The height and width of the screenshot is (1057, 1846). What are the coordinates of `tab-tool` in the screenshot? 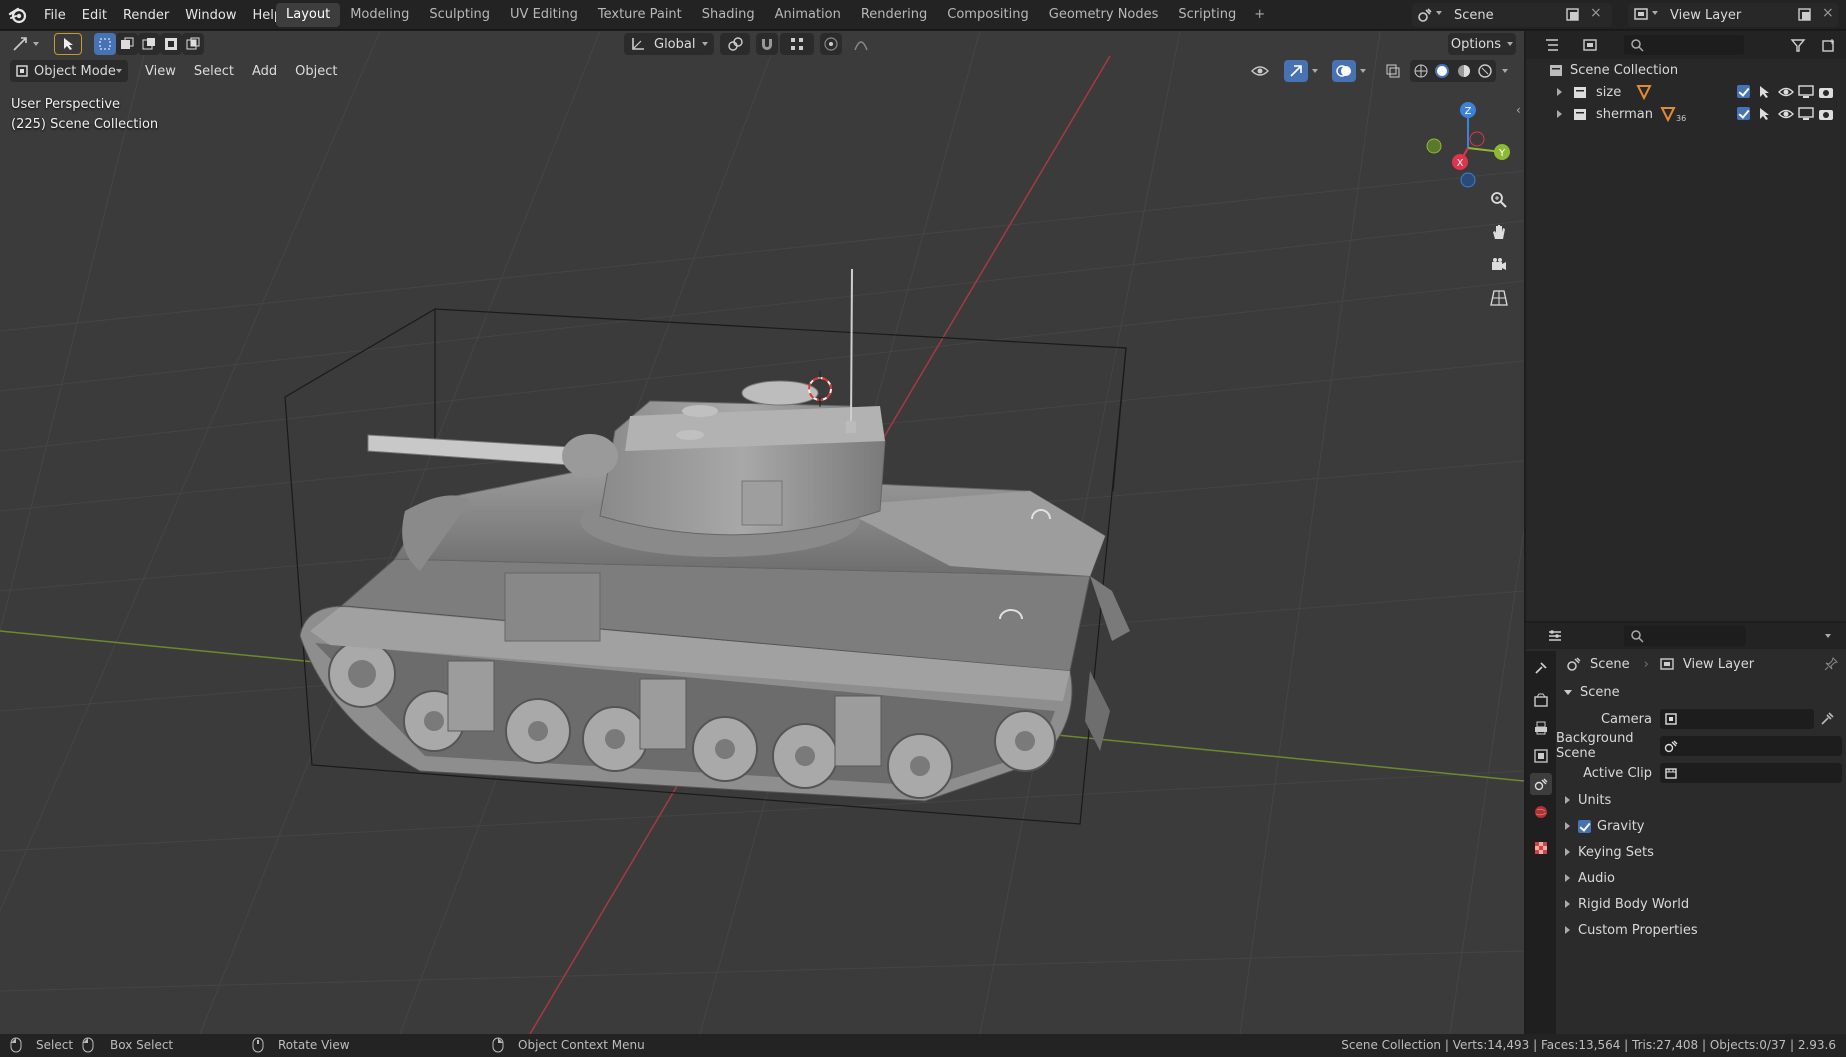 It's located at (1541, 668).